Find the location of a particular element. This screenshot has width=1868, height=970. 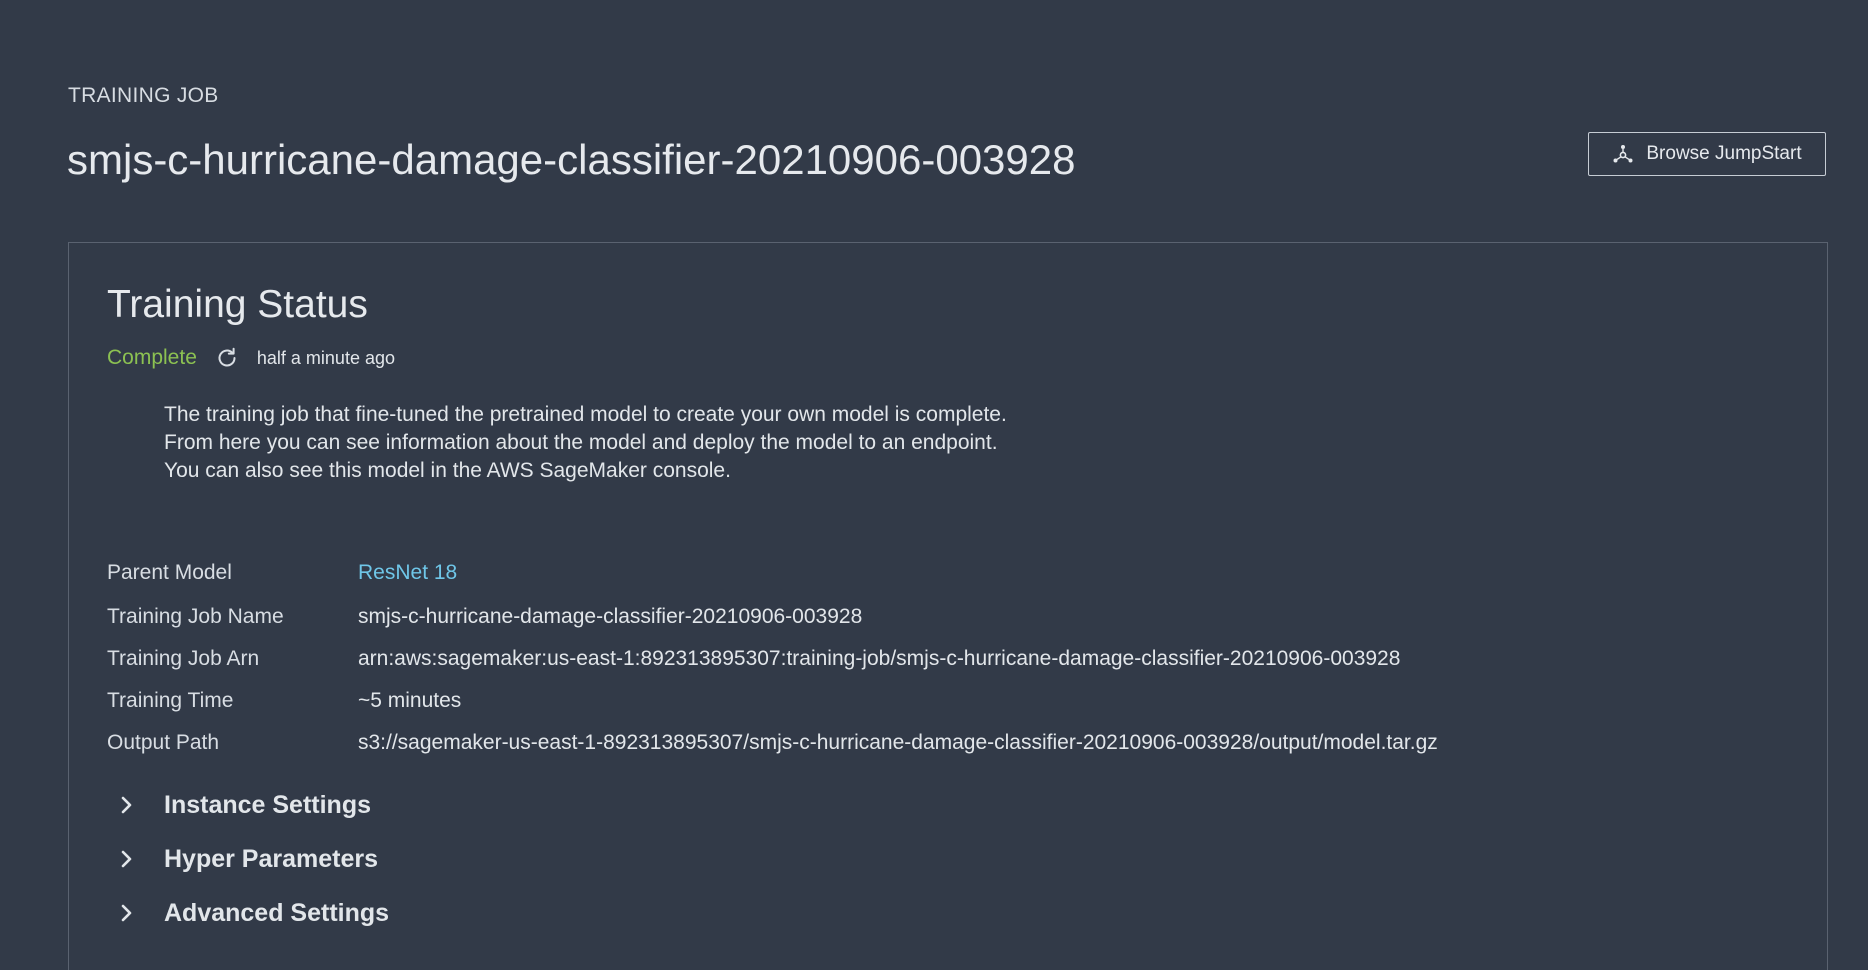

section-label: Hyper Parameters is located at coordinates (271, 858).